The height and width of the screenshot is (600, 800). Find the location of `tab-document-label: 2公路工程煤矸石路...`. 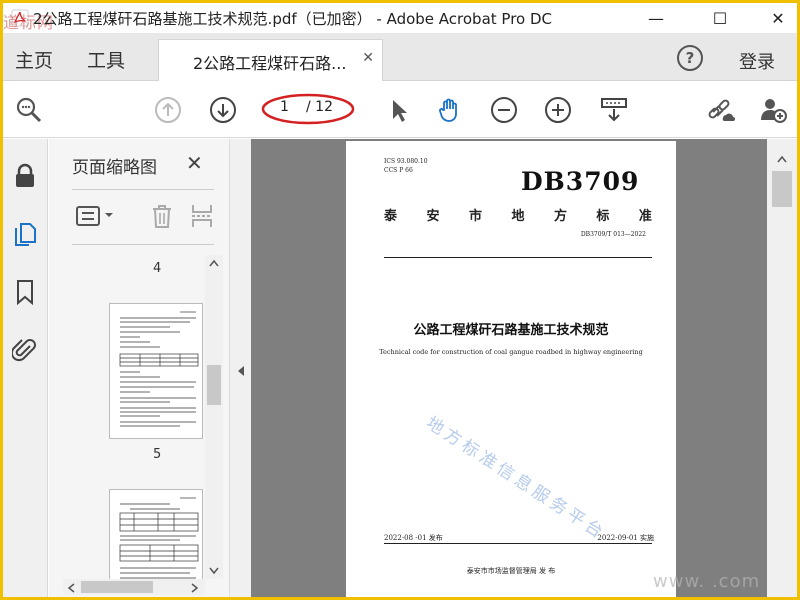

tab-document-label: 2公路工程煤矸石路... is located at coordinates (270, 63).